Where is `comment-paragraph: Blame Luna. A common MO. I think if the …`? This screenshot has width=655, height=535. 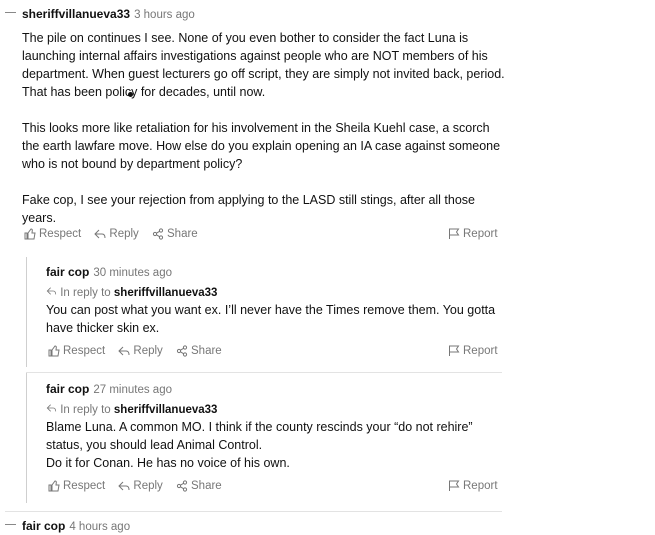
comment-paragraph: Blame Luna. A common MO. I think if the … is located at coordinates (259, 436).